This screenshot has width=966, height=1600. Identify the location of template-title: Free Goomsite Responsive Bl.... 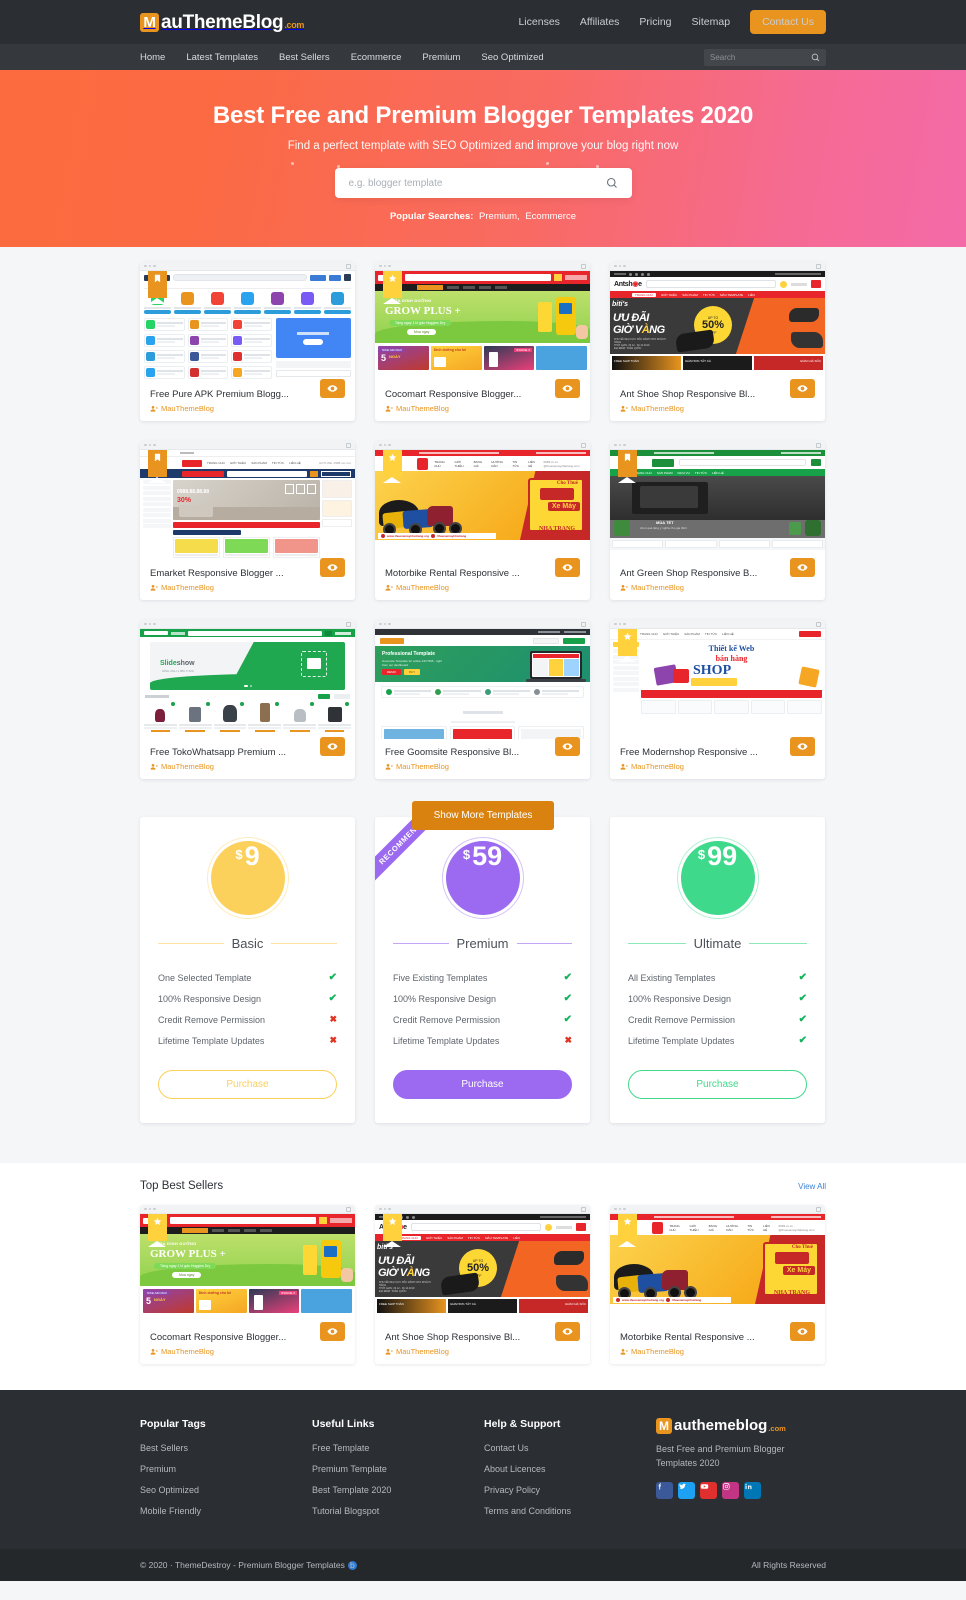
(460, 752).